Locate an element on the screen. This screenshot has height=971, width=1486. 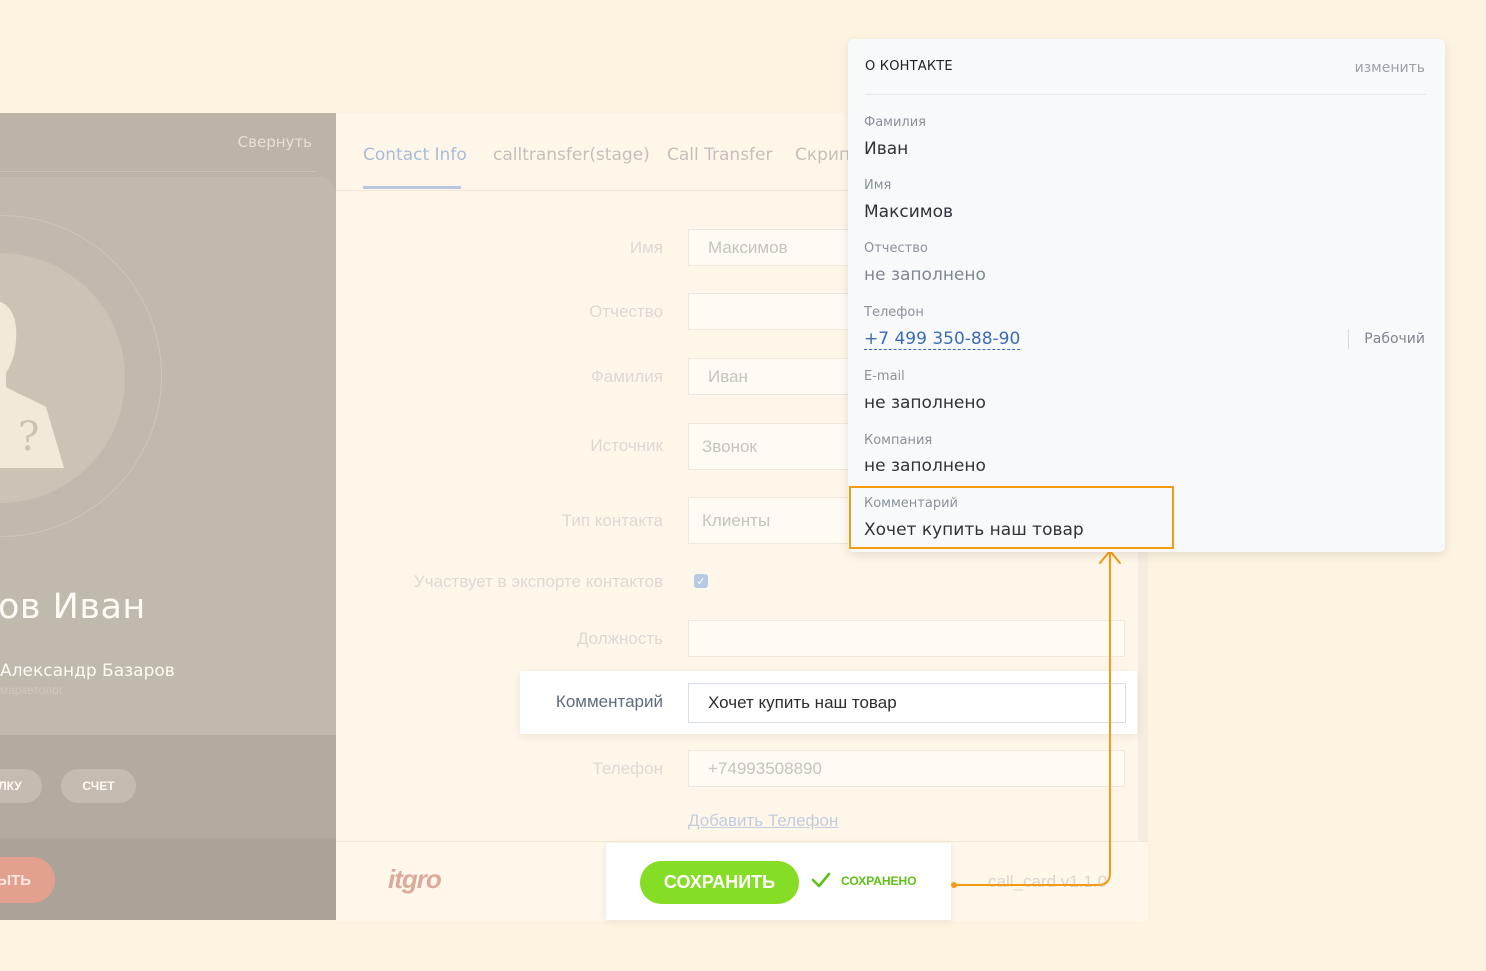
popup-last-name-value: Иван is located at coordinates (886, 149).